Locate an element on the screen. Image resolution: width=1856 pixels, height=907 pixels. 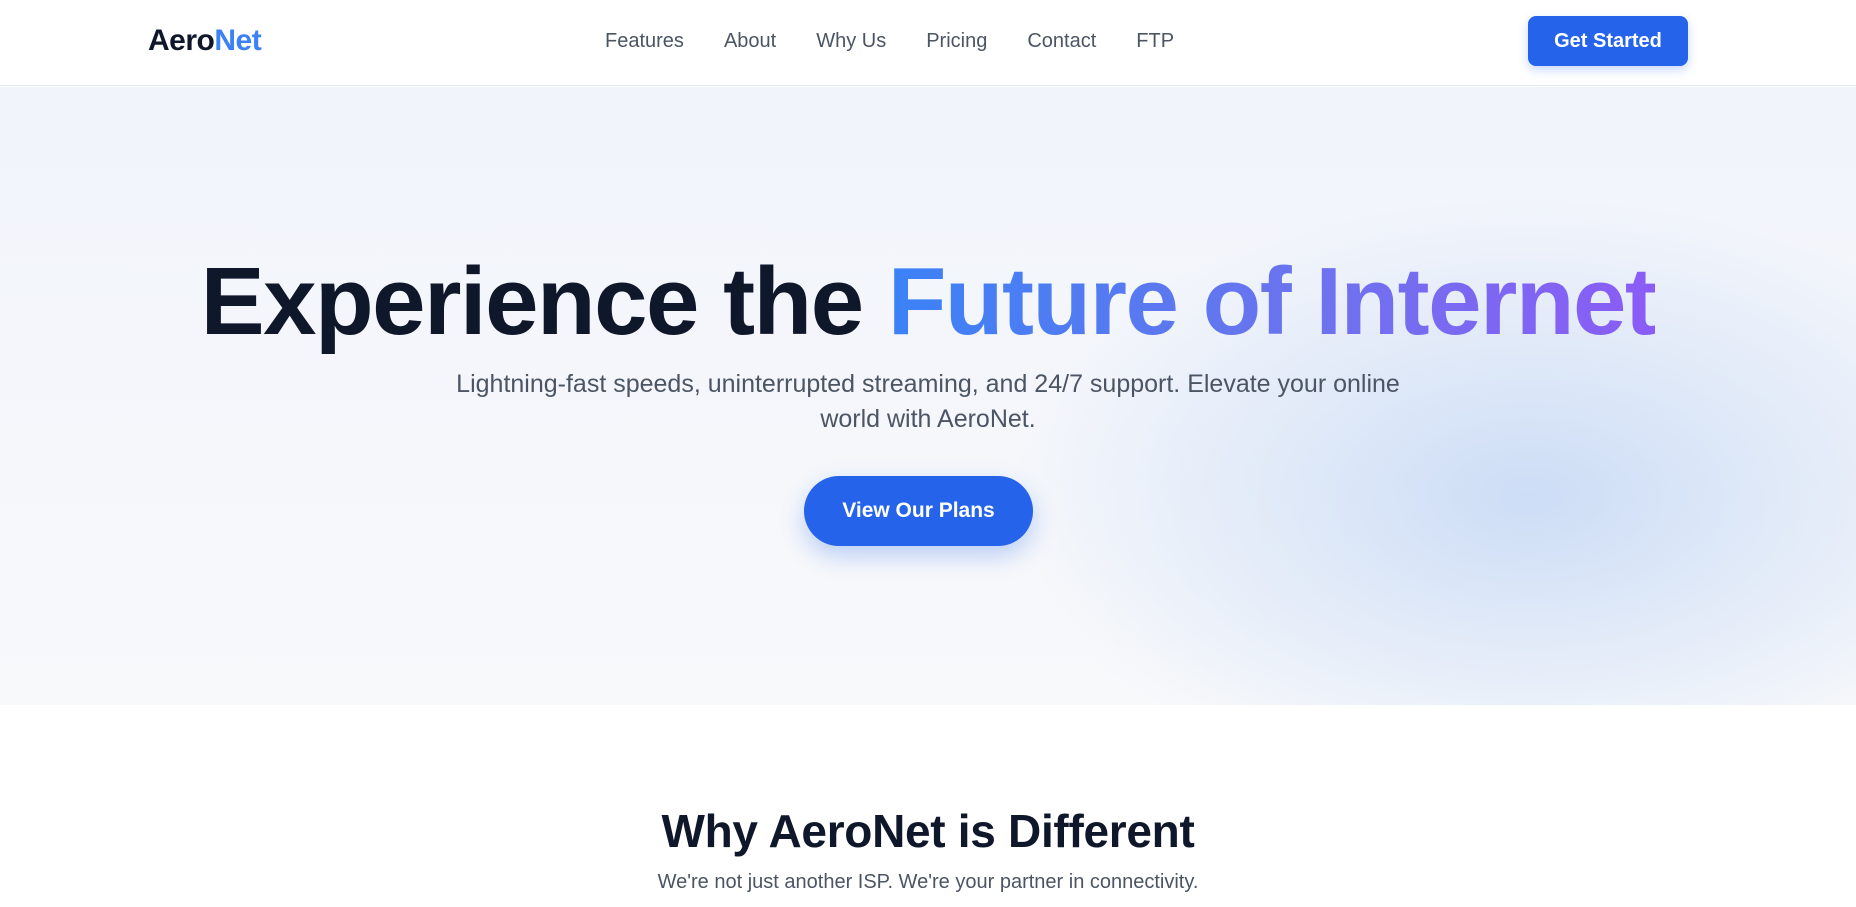
why-section-title: Why AeroNet is Different is located at coordinates (928, 831).